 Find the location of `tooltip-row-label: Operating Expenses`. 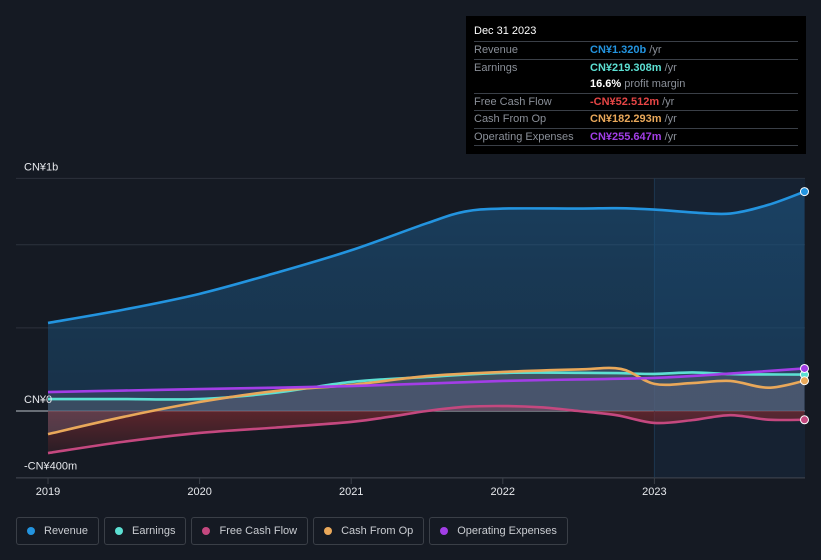

tooltip-row-label: Operating Expenses is located at coordinates (524, 136).